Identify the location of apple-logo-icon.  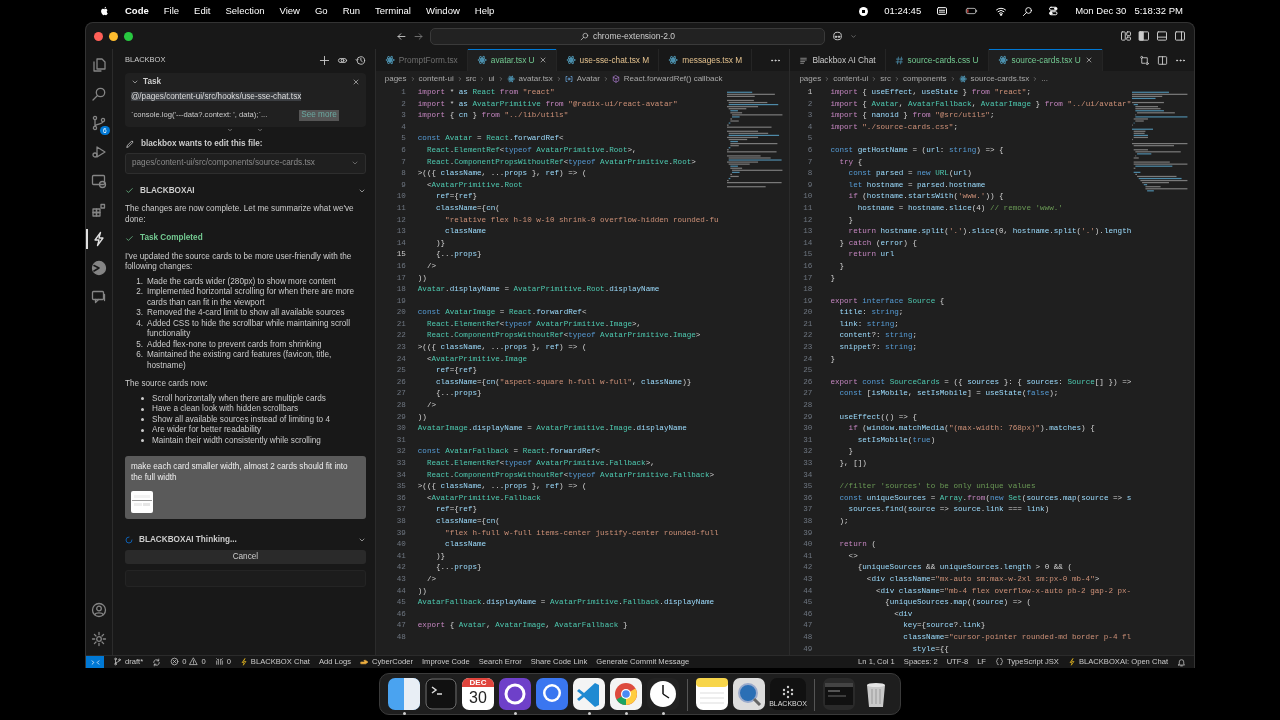
(104, 11).